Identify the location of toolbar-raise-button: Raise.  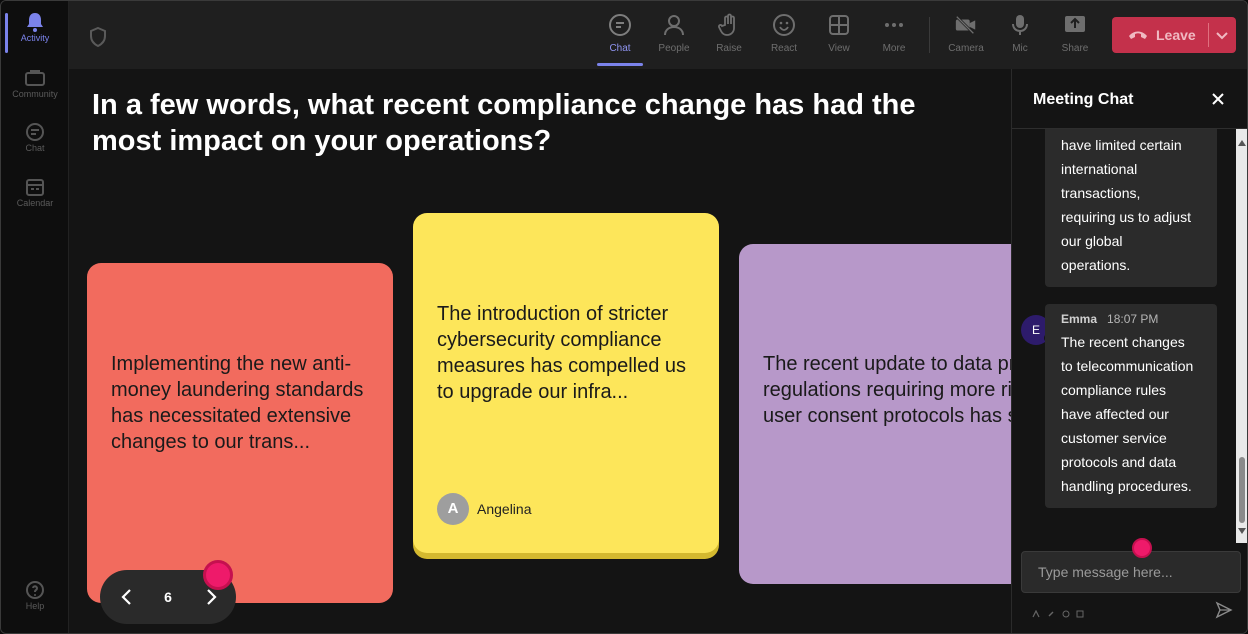
(729, 33).